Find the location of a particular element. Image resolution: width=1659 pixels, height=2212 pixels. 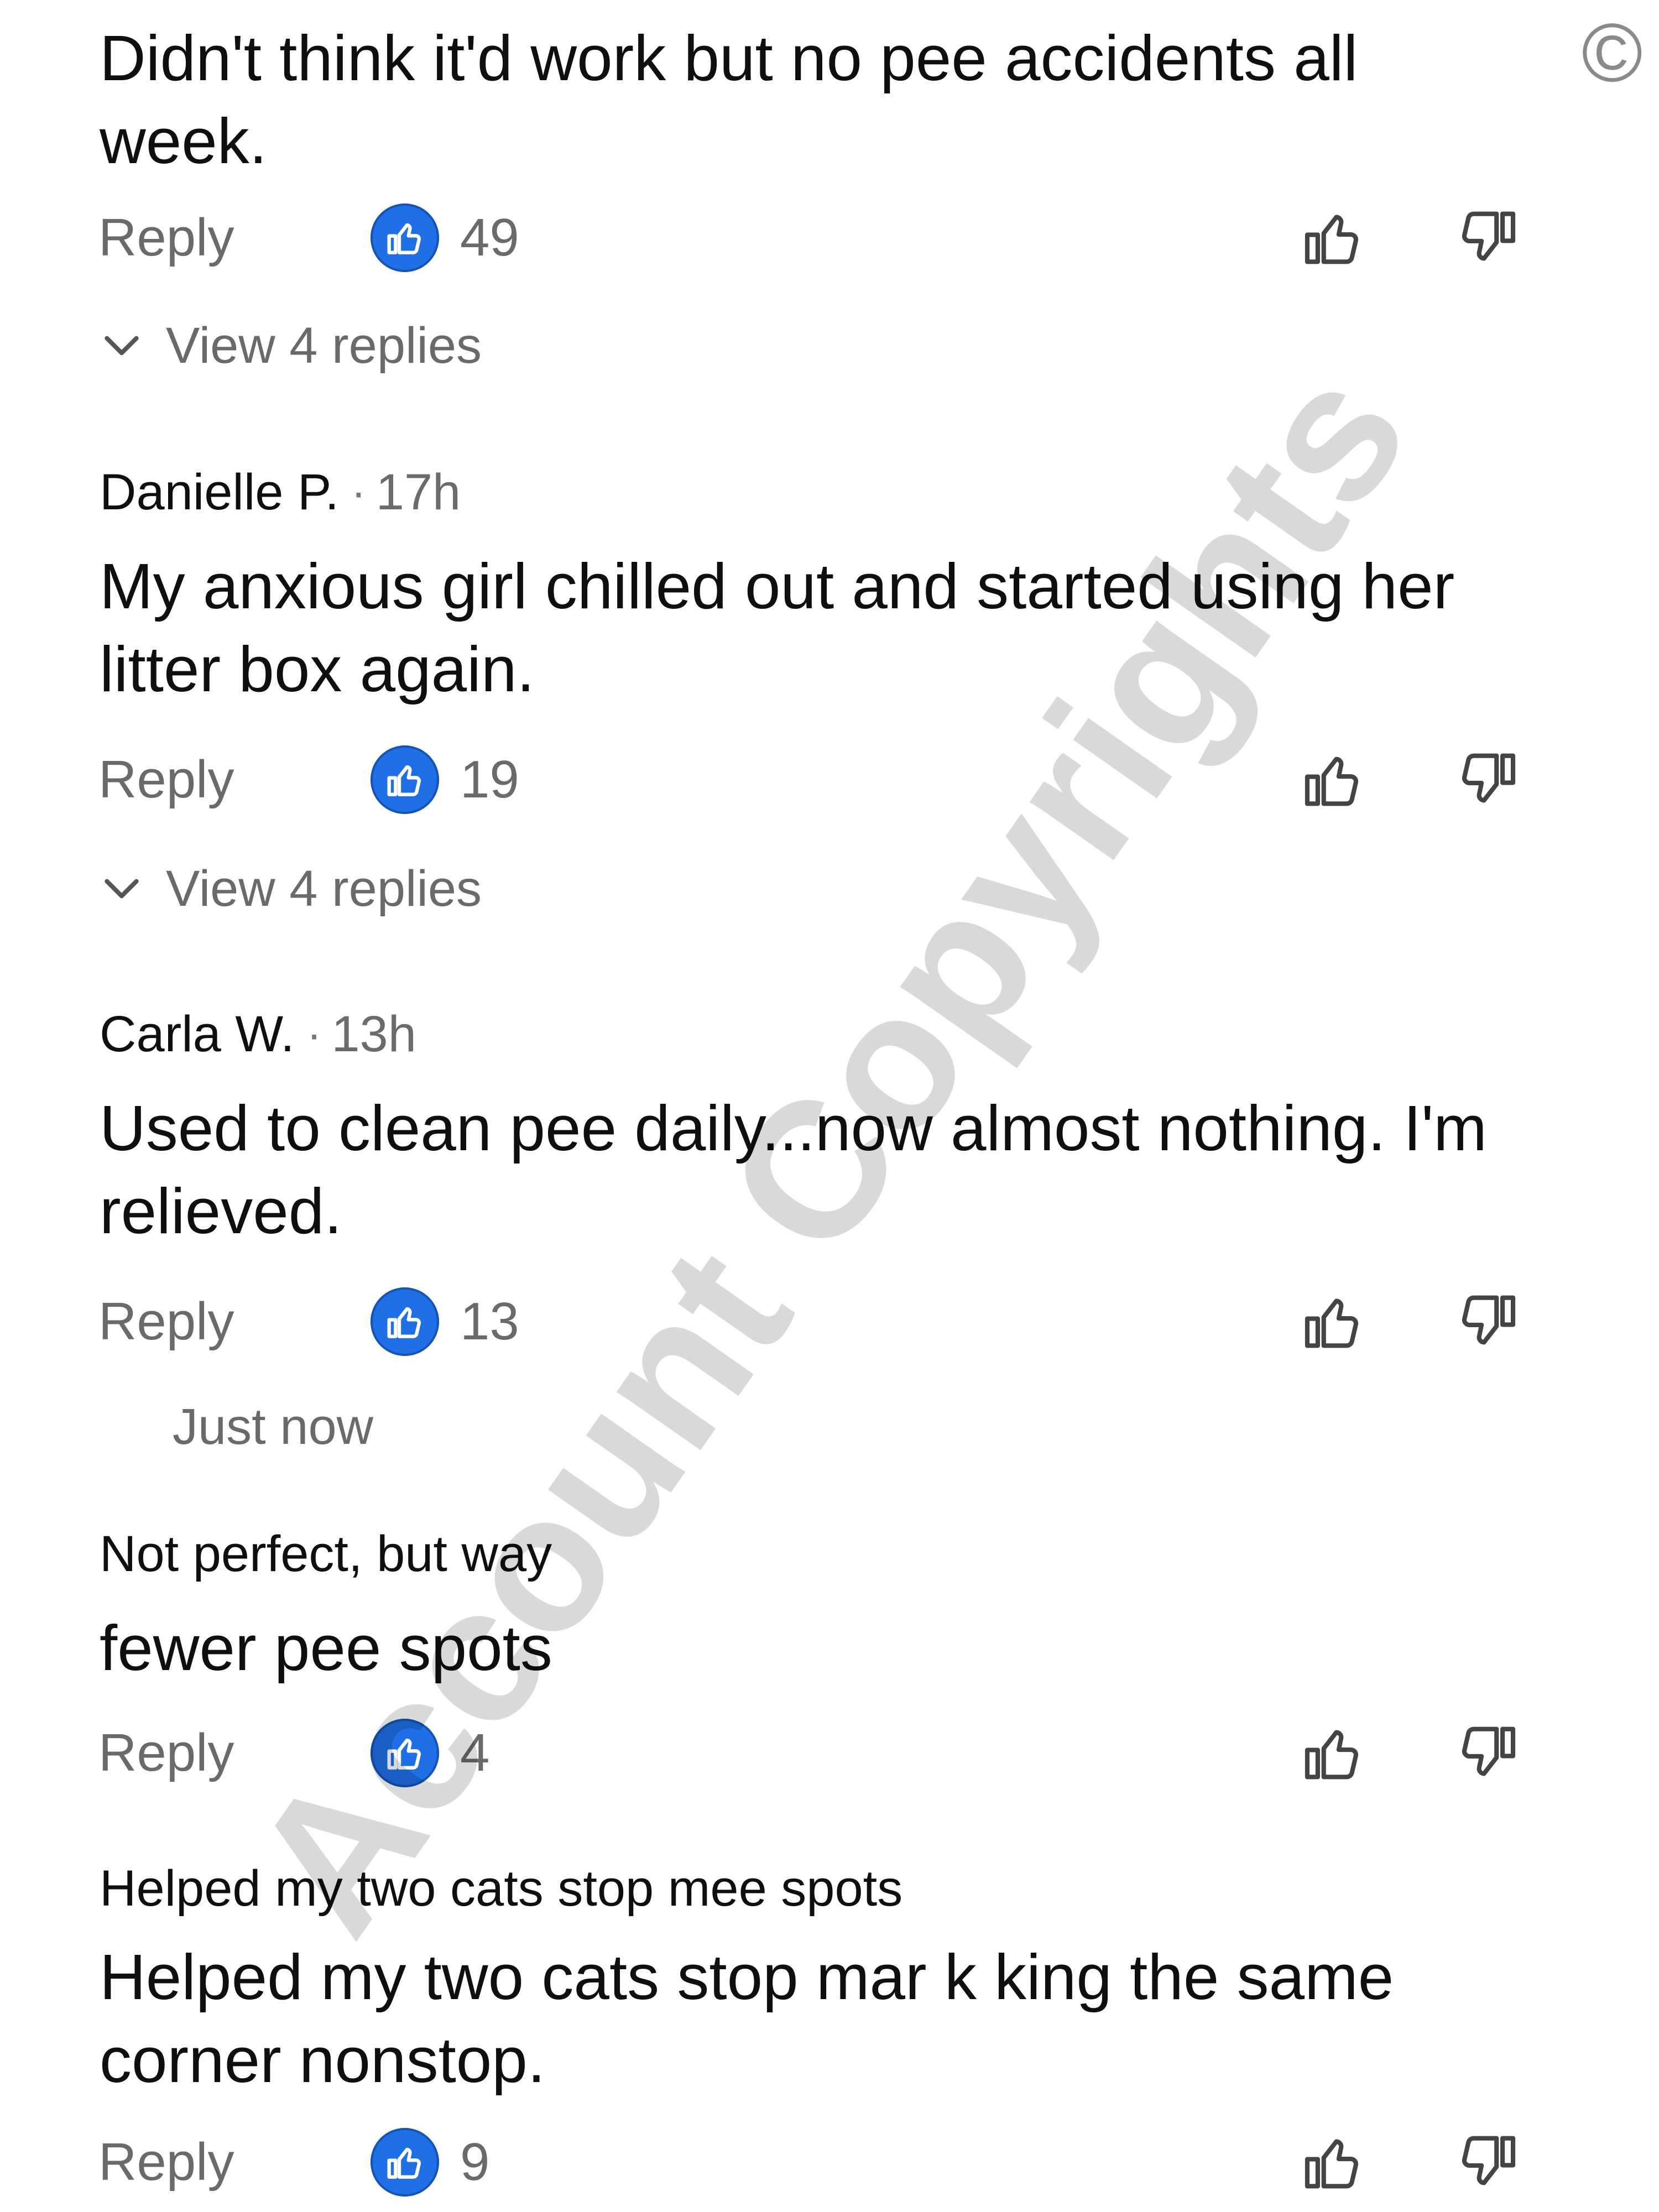

comment-header: Helped my two cats stop mee spots is located at coordinates (501, 1889).